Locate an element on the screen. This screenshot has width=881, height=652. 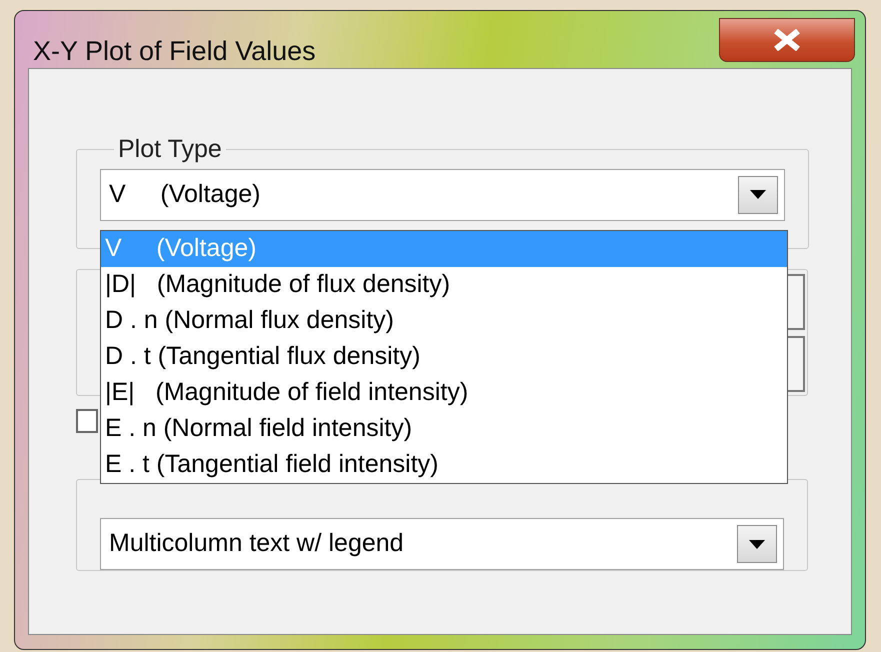
close-icon is located at coordinates (787, 40).